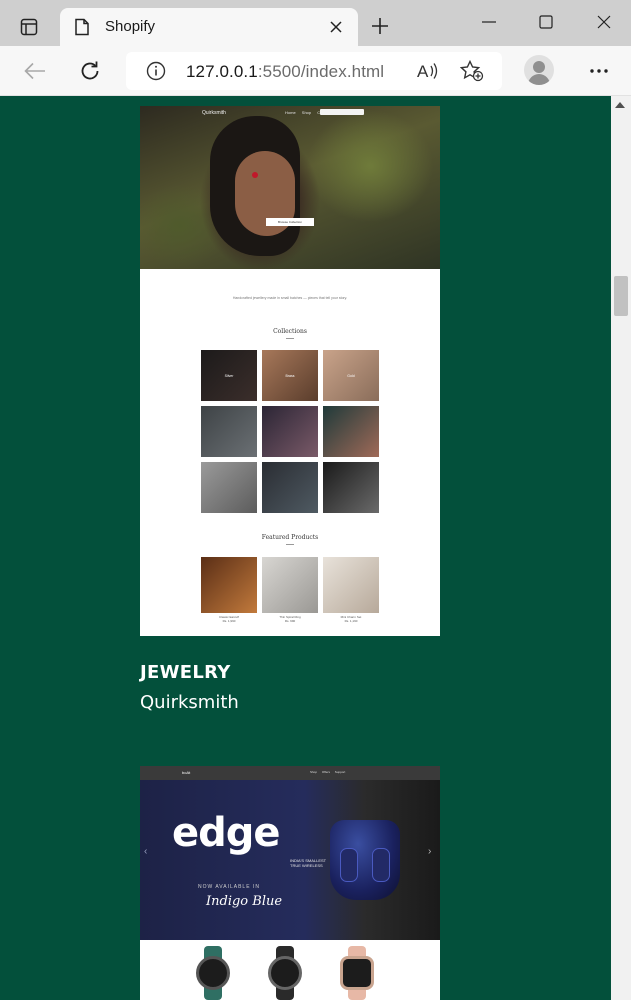  Describe the element at coordinates (35, 71) in the screenshot. I see `back-arrow-icon` at that location.